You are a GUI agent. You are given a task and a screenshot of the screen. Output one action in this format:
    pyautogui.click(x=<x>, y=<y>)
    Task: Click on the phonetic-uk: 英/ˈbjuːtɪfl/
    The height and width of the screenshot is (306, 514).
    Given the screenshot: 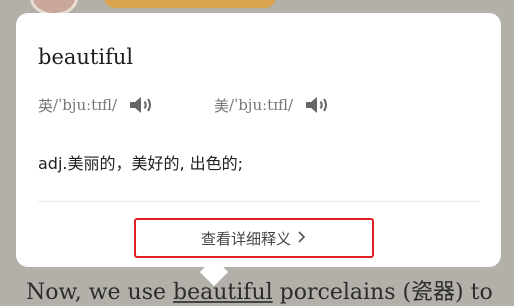 What is the action you would take?
    pyautogui.click(x=97, y=105)
    